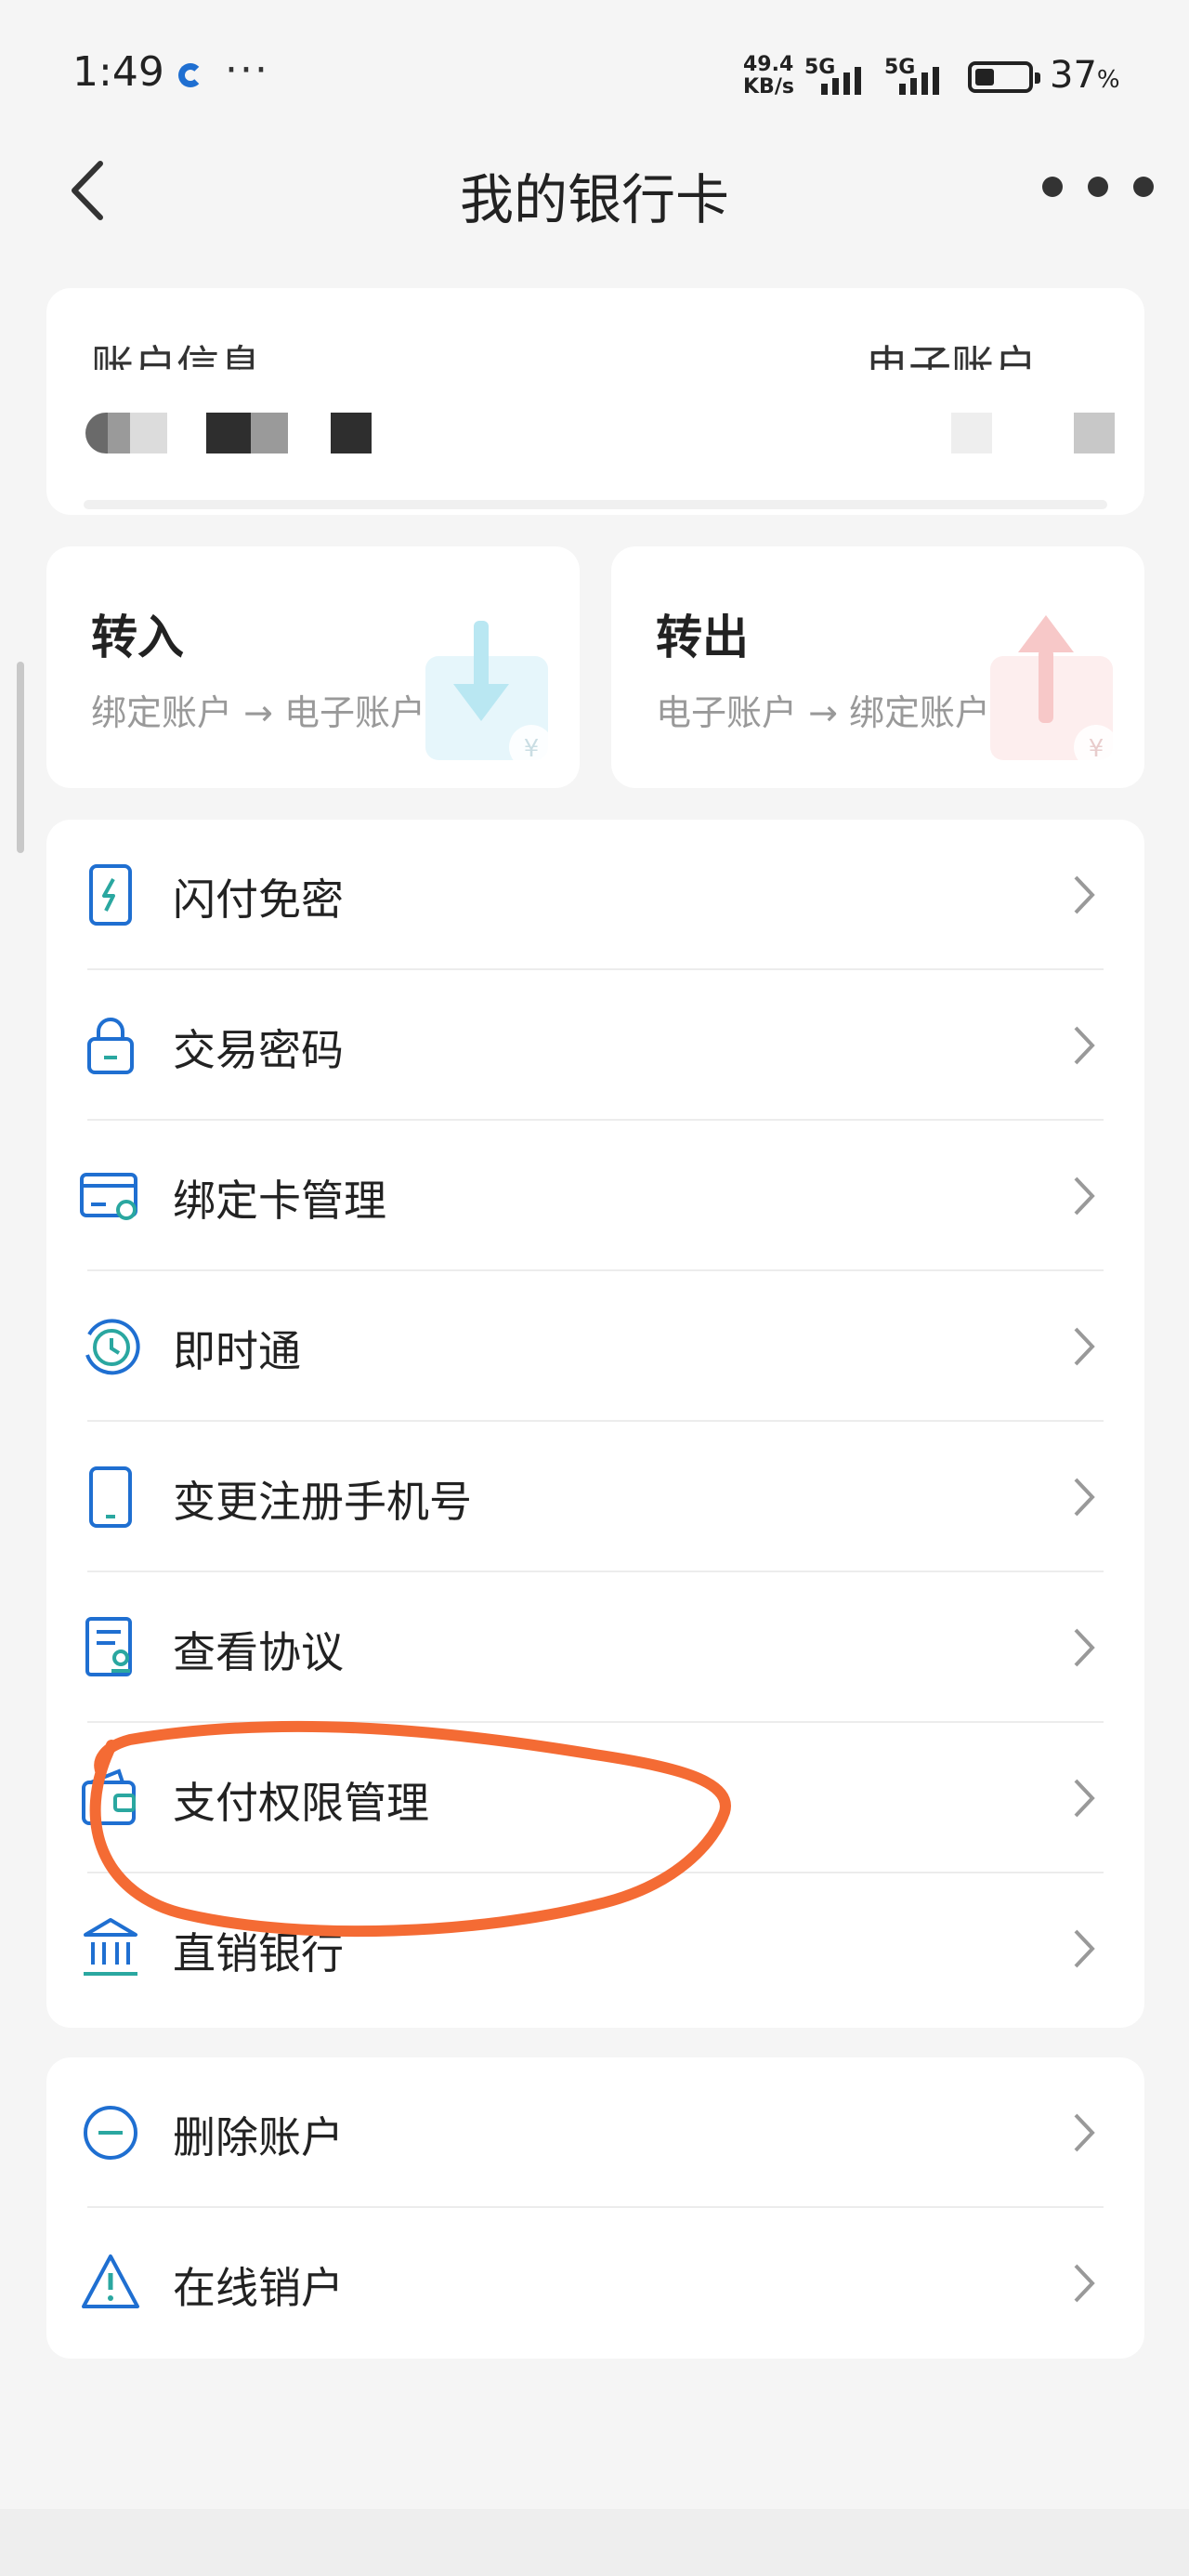 Image resolution: width=1189 pixels, height=2576 pixels. I want to click on account-info-card: 账户信息 电子账户, so click(595, 401).